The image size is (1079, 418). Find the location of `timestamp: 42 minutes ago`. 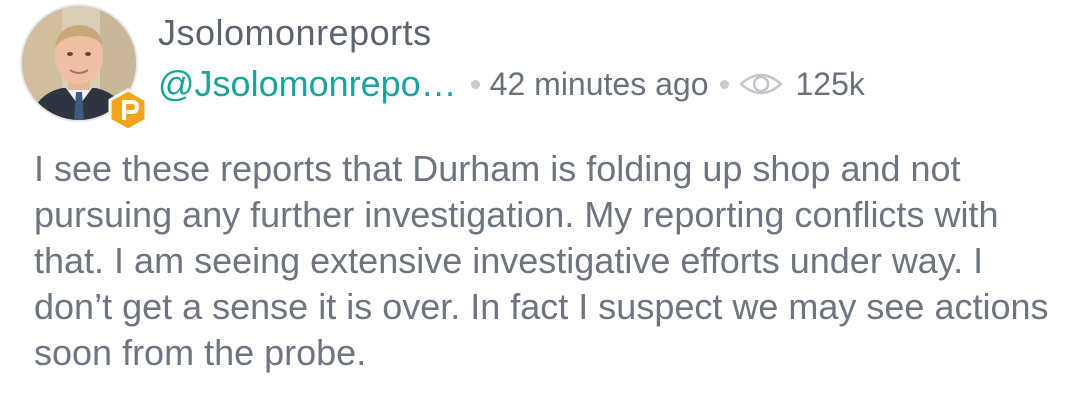

timestamp: 42 minutes ago is located at coordinates (599, 83).